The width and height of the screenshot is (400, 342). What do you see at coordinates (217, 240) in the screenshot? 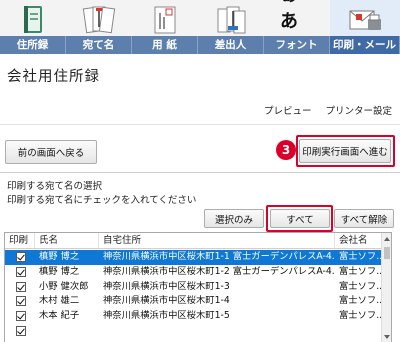
I see `column-header-address: 自宅住所` at bounding box center [217, 240].